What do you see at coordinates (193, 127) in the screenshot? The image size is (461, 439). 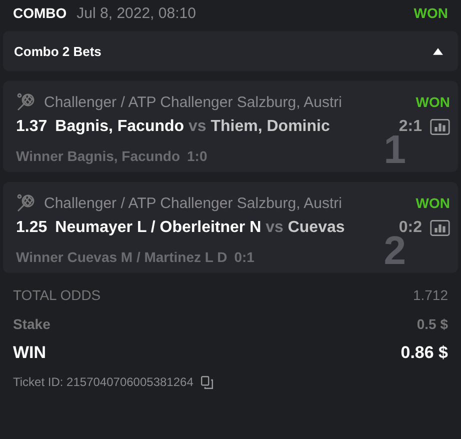 I see `match-title: Bagnis, Facundo vs Thiem, Dominic` at bounding box center [193, 127].